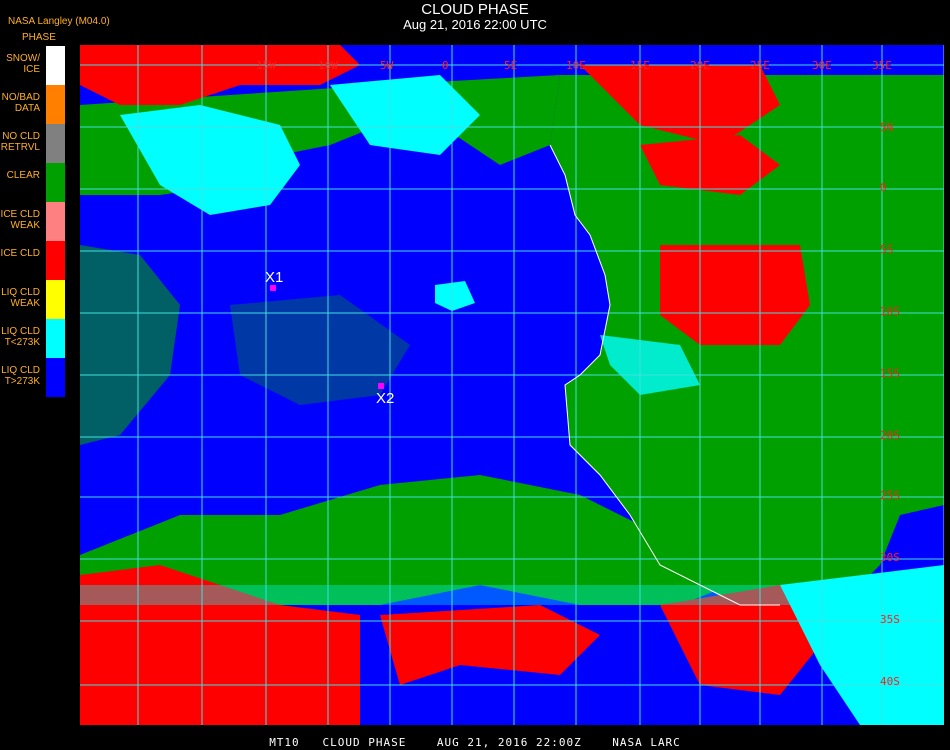 Image resolution: width=950 pixels, height=750 pixels. Describe the element at coordinates (886, 249) in the screenshot. I see `latitude-label: 5S` at that location.